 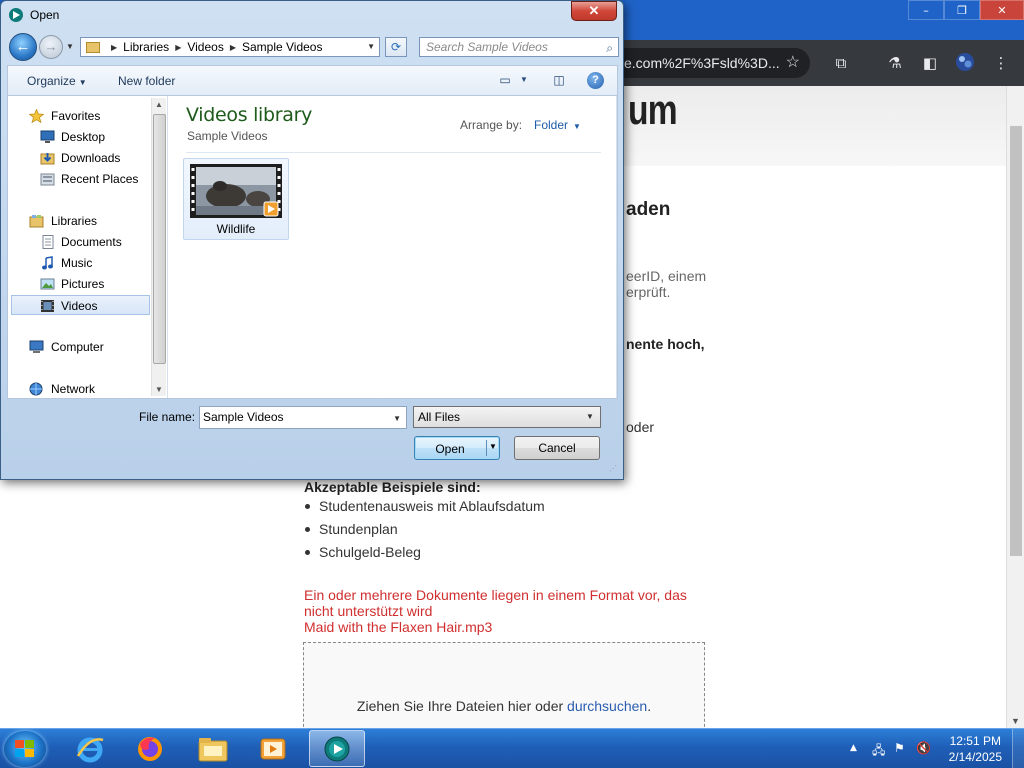 I want to click on taskbar-firefox, so click(x=150, y=748).